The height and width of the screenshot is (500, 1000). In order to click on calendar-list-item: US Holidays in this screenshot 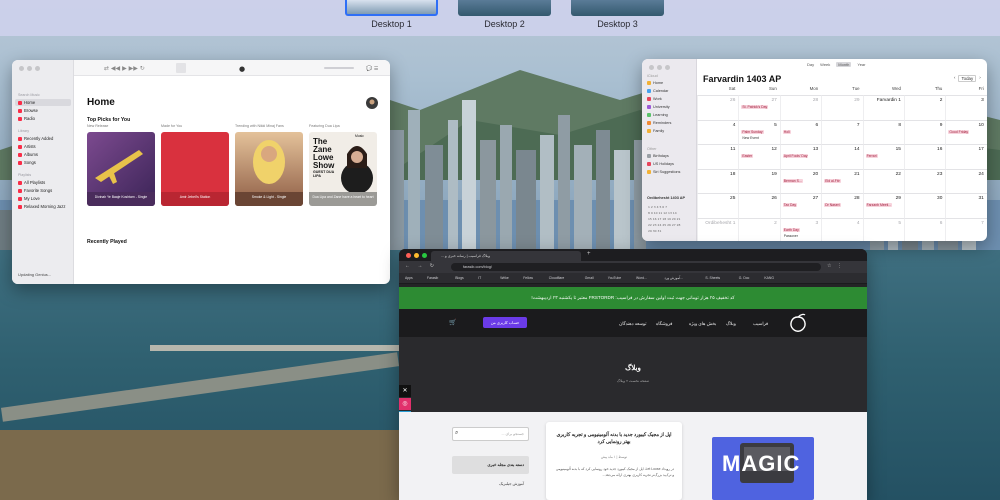, I will do `click(660, 164)`.